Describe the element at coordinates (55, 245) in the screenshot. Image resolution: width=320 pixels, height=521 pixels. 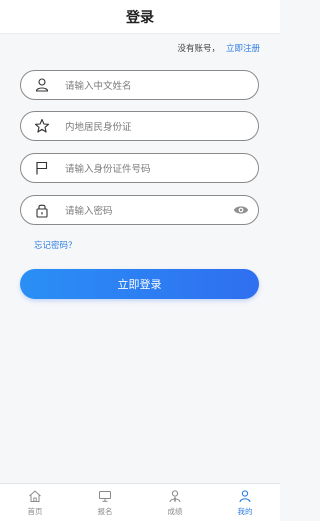
I see `forgot-password-link: 忘记密码？` at that location.